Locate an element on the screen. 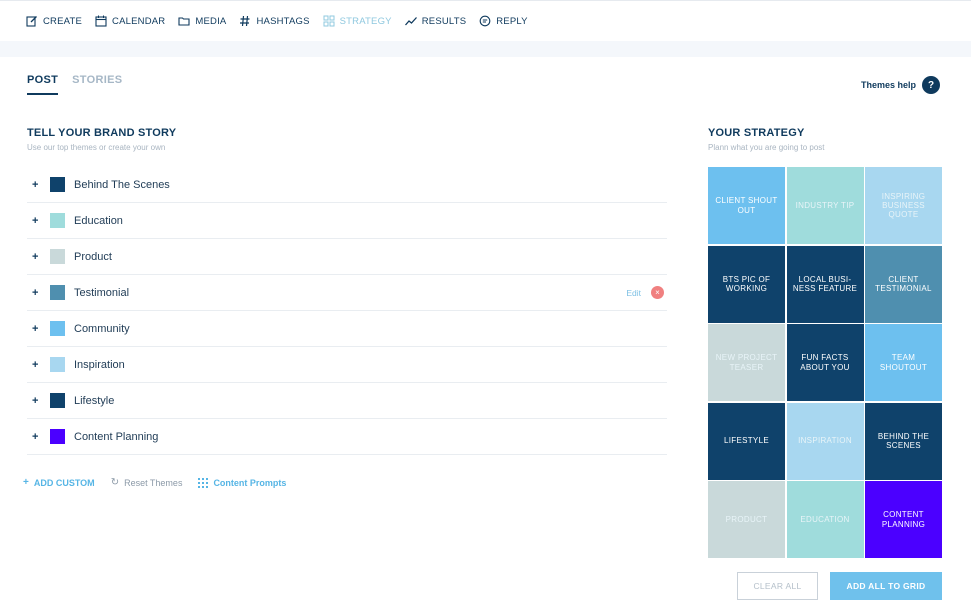  nav-reply: REPLY is located at coordinates (503, 21).